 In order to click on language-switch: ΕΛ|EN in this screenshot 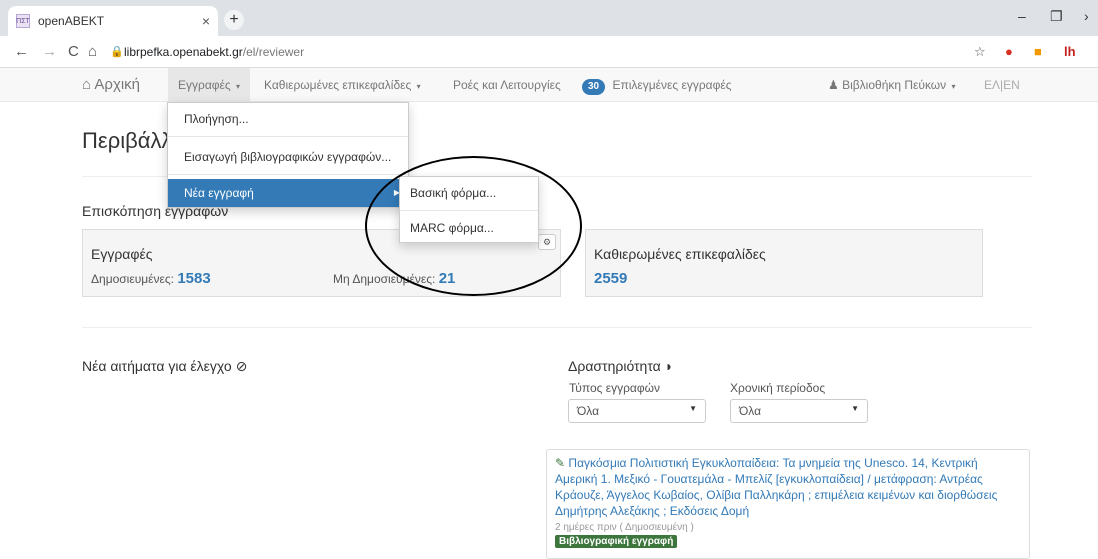, I will do `click(1002, 85)`.